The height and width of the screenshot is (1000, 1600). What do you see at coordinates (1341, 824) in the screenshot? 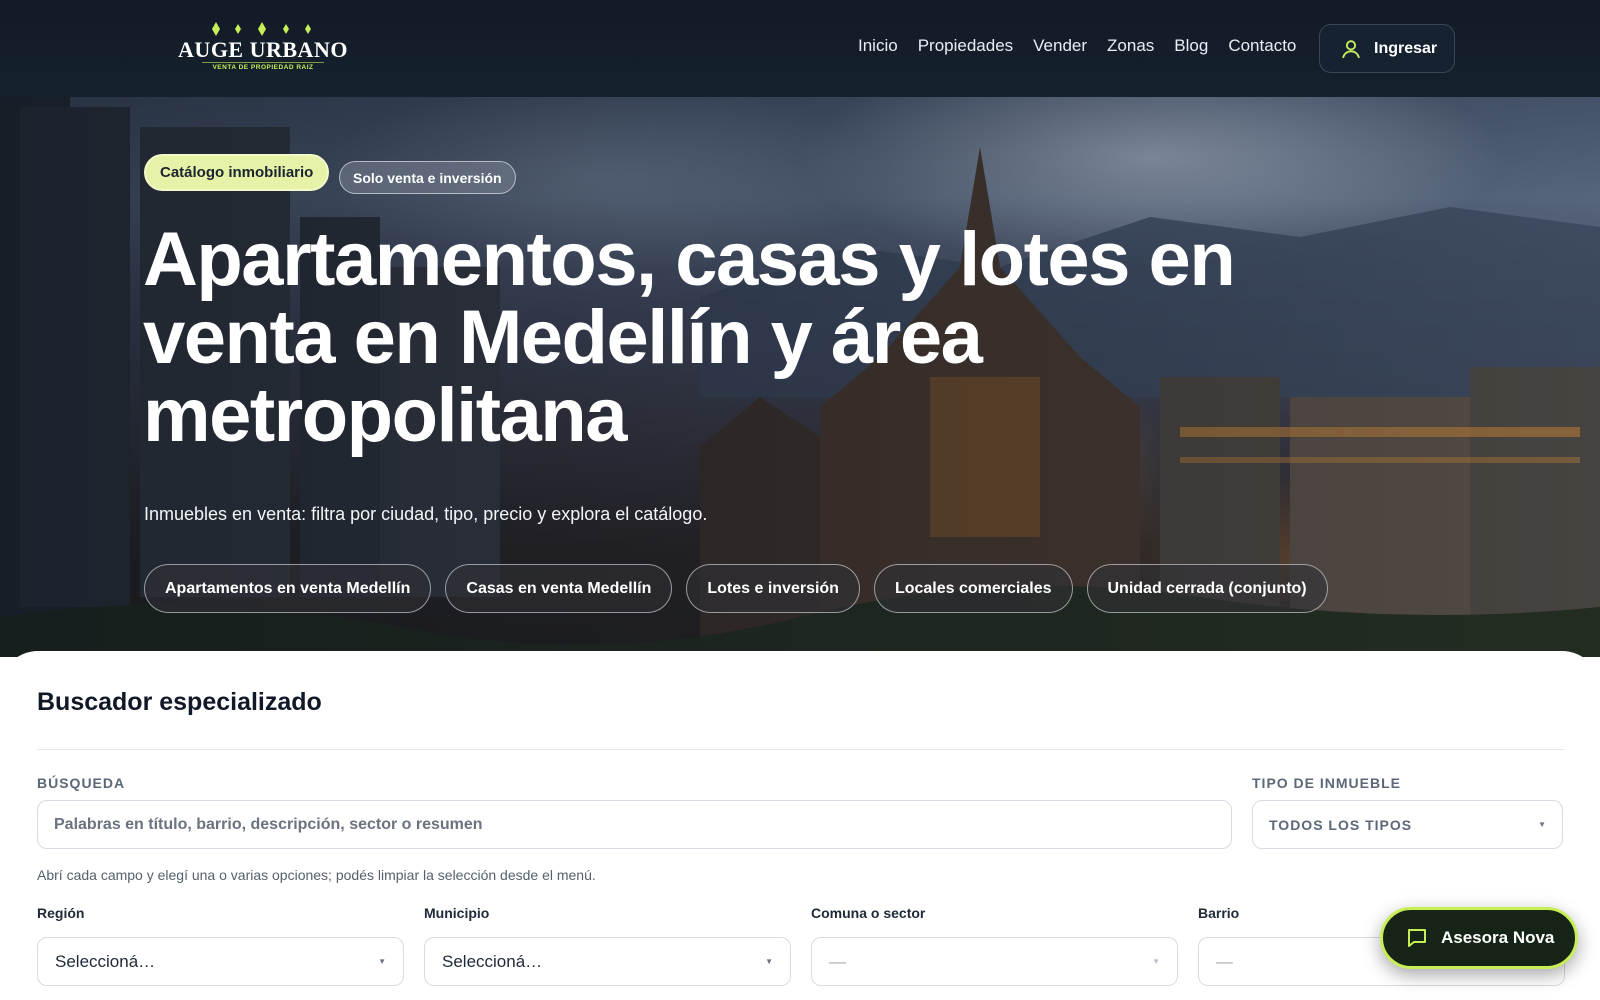
I see `property-type-value: TODOS LOS TIPOS` at bounding box center [1341, 824].